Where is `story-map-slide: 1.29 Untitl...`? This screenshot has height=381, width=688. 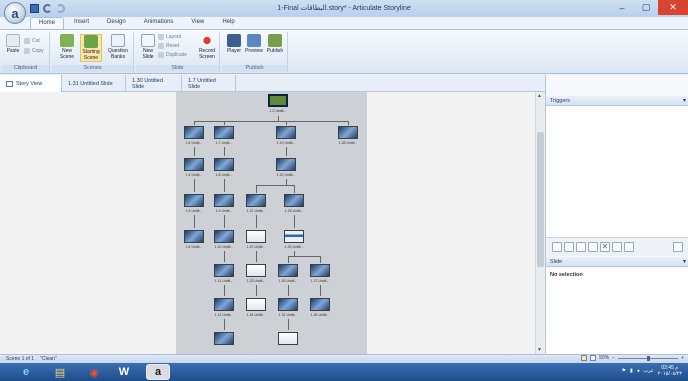
story-map-slide: 1.29 Untitl... is located at coordinates (294, 239).